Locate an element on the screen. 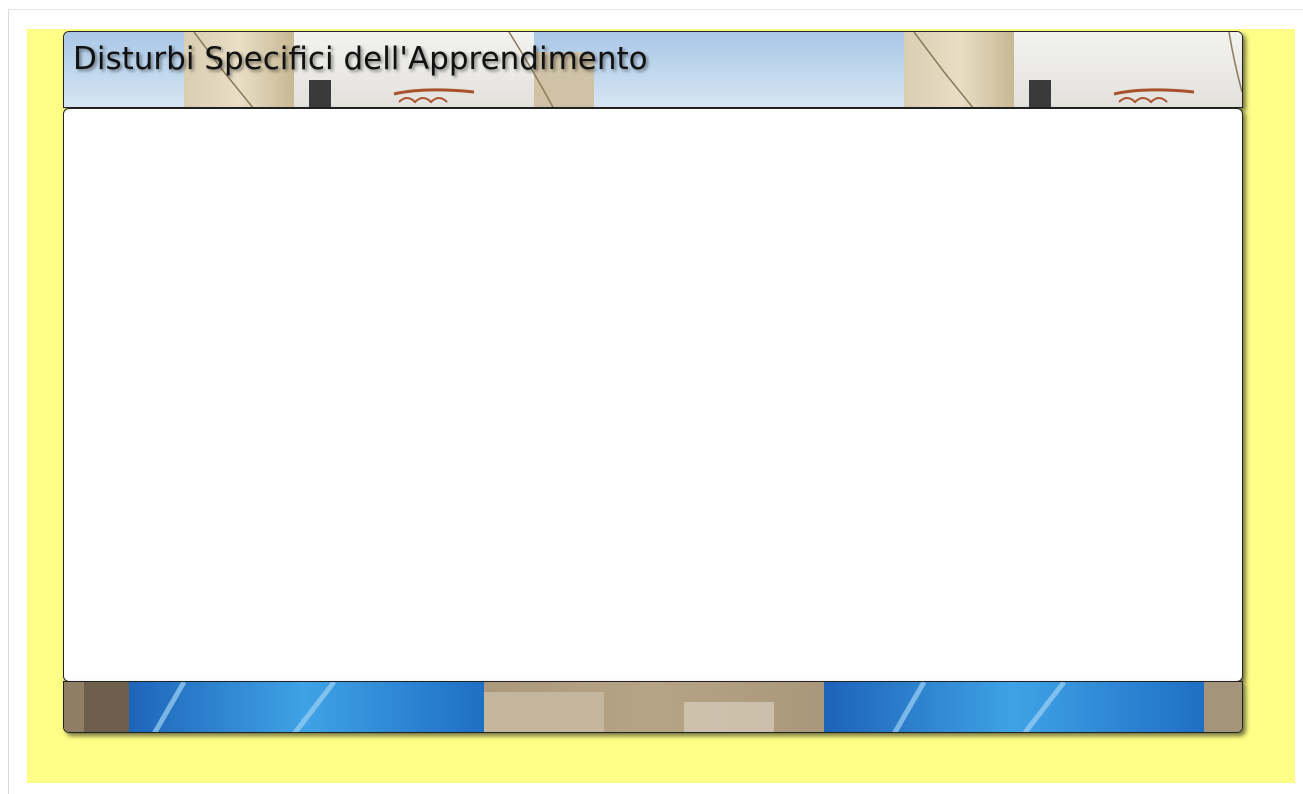  header-banner: Disturbi Specifici dell'Apprendimento is located at coordinates (653, 69).